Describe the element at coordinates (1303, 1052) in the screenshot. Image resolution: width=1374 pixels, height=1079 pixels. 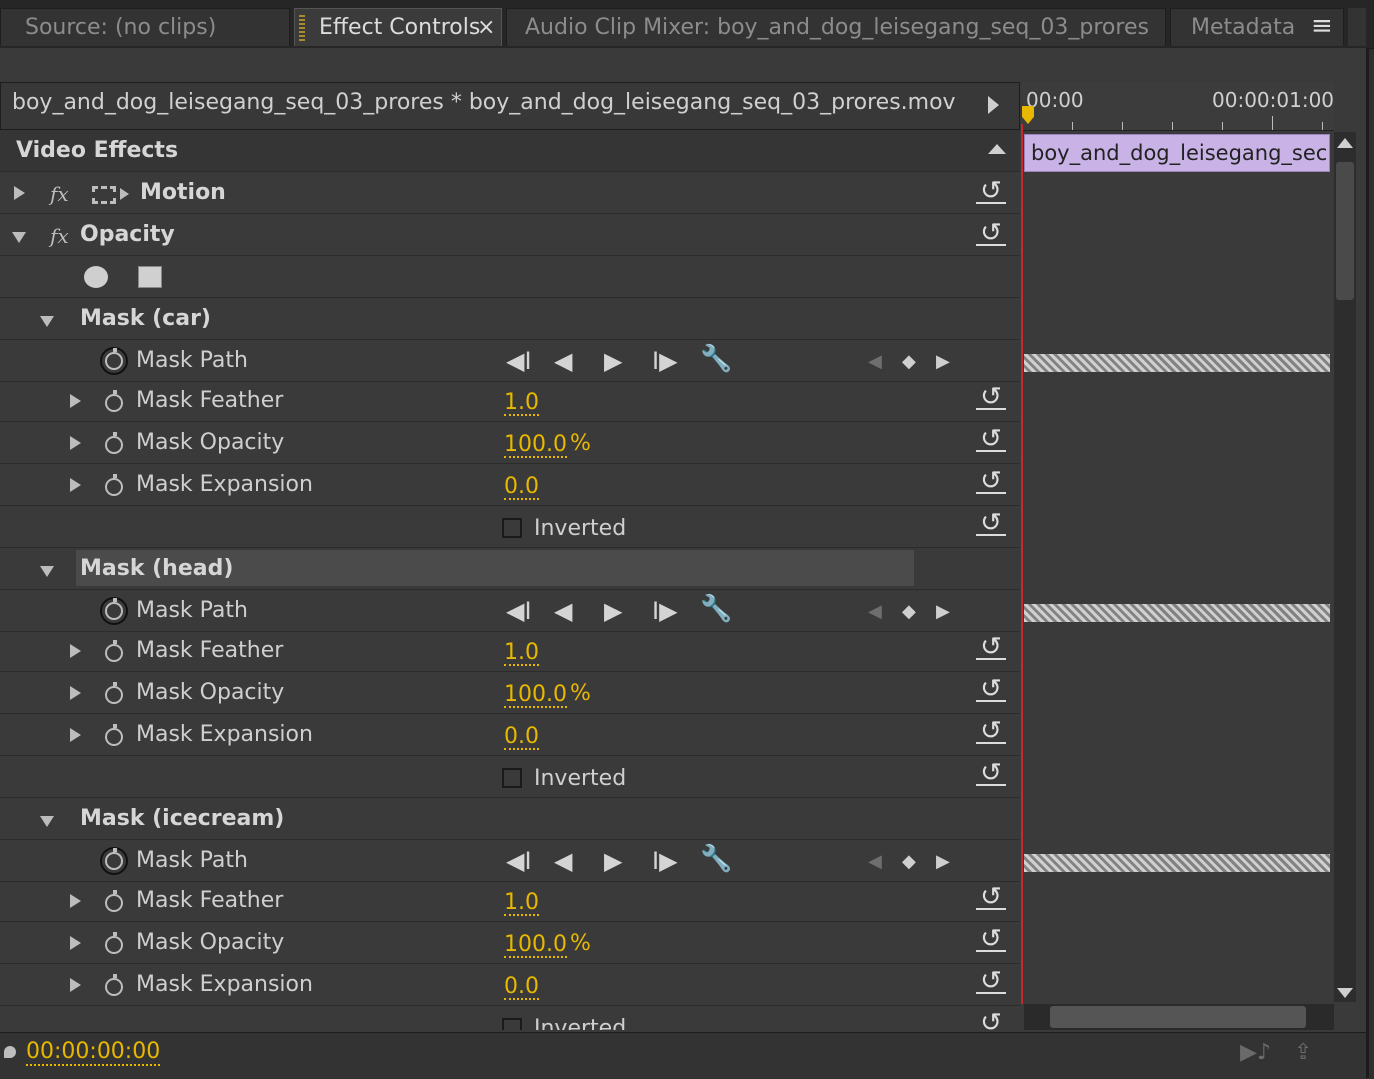
I see `export-icon: ⇪` at that location.